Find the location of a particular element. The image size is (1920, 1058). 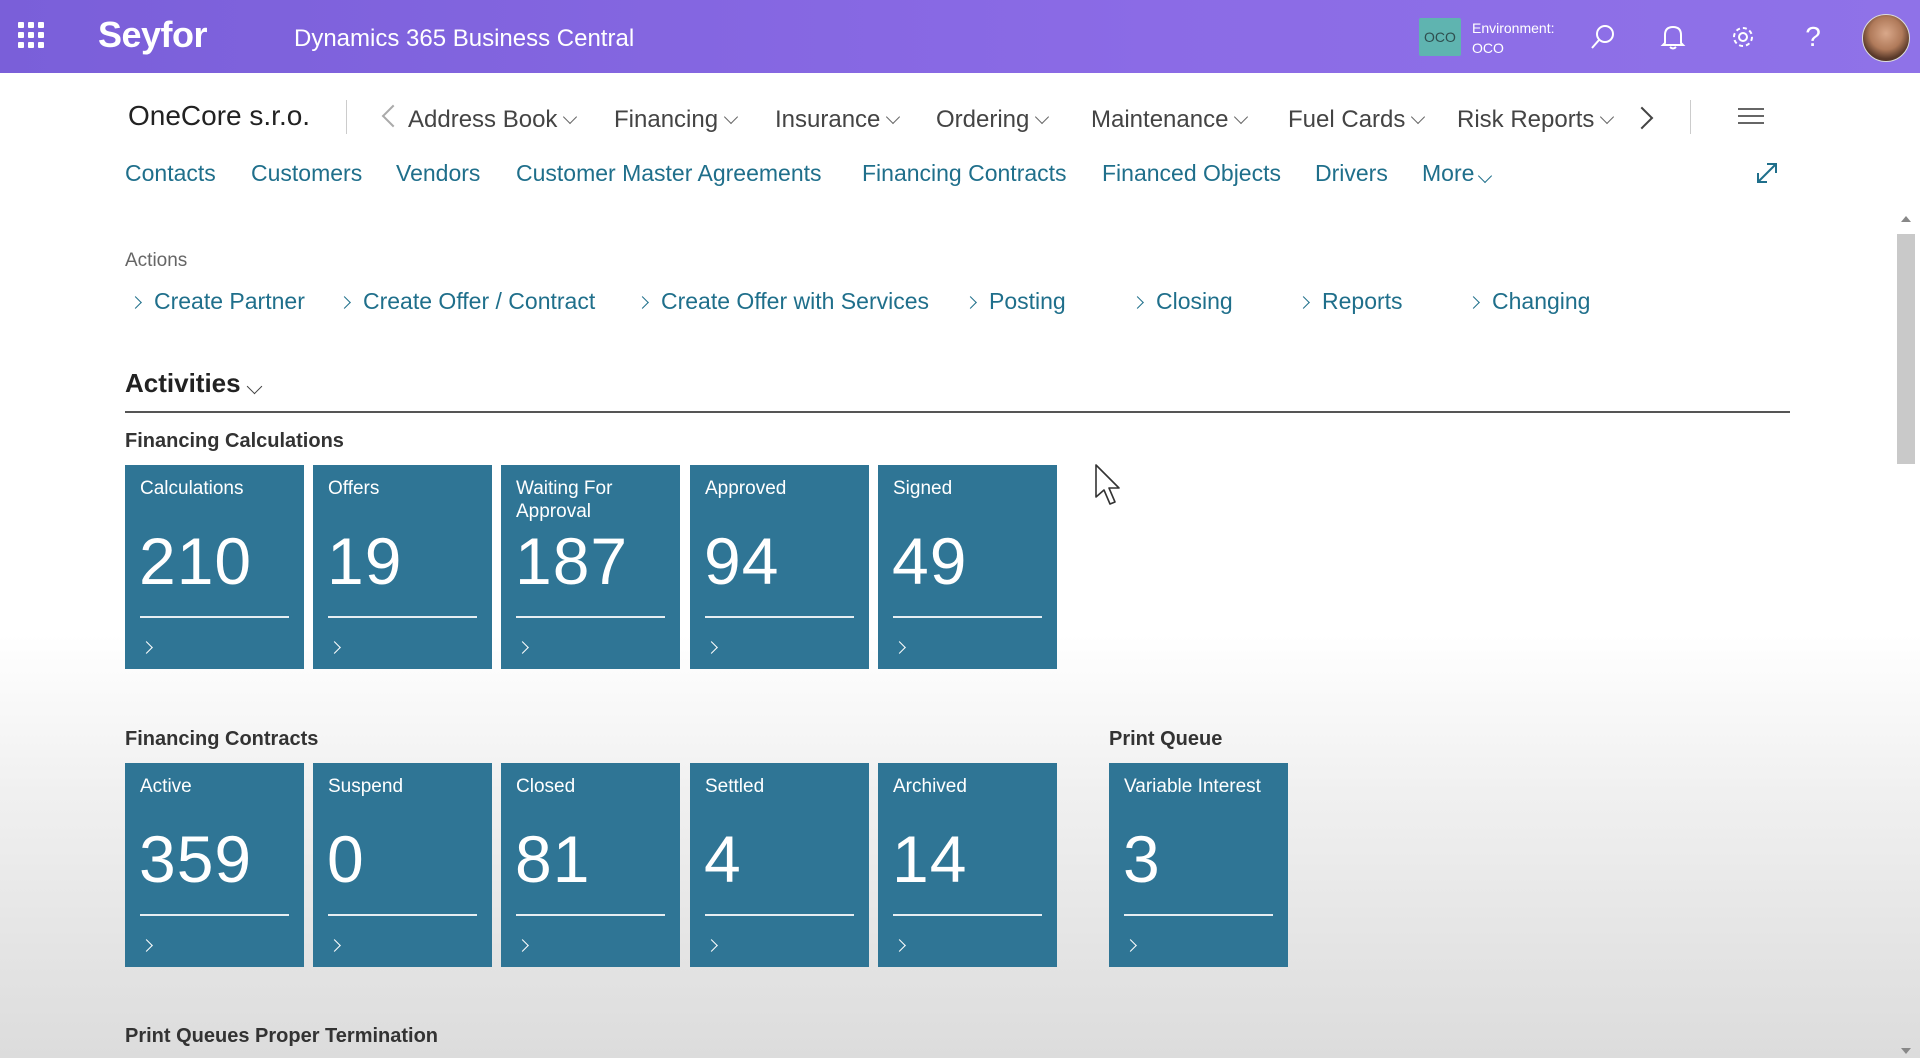

tile-closed: Closed 81 is located at coordinates (590, 865).